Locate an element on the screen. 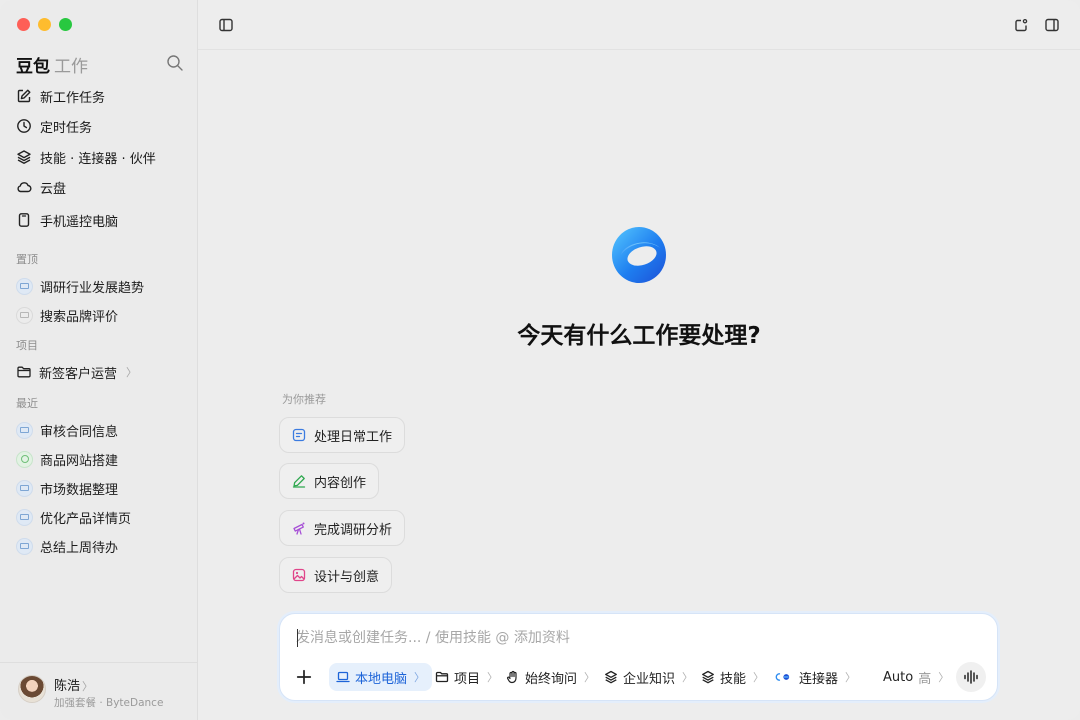 The width and height of the screenshot is (1080, 720). permission-selector: 始终询问〉 is located at coordinates (550, 677).